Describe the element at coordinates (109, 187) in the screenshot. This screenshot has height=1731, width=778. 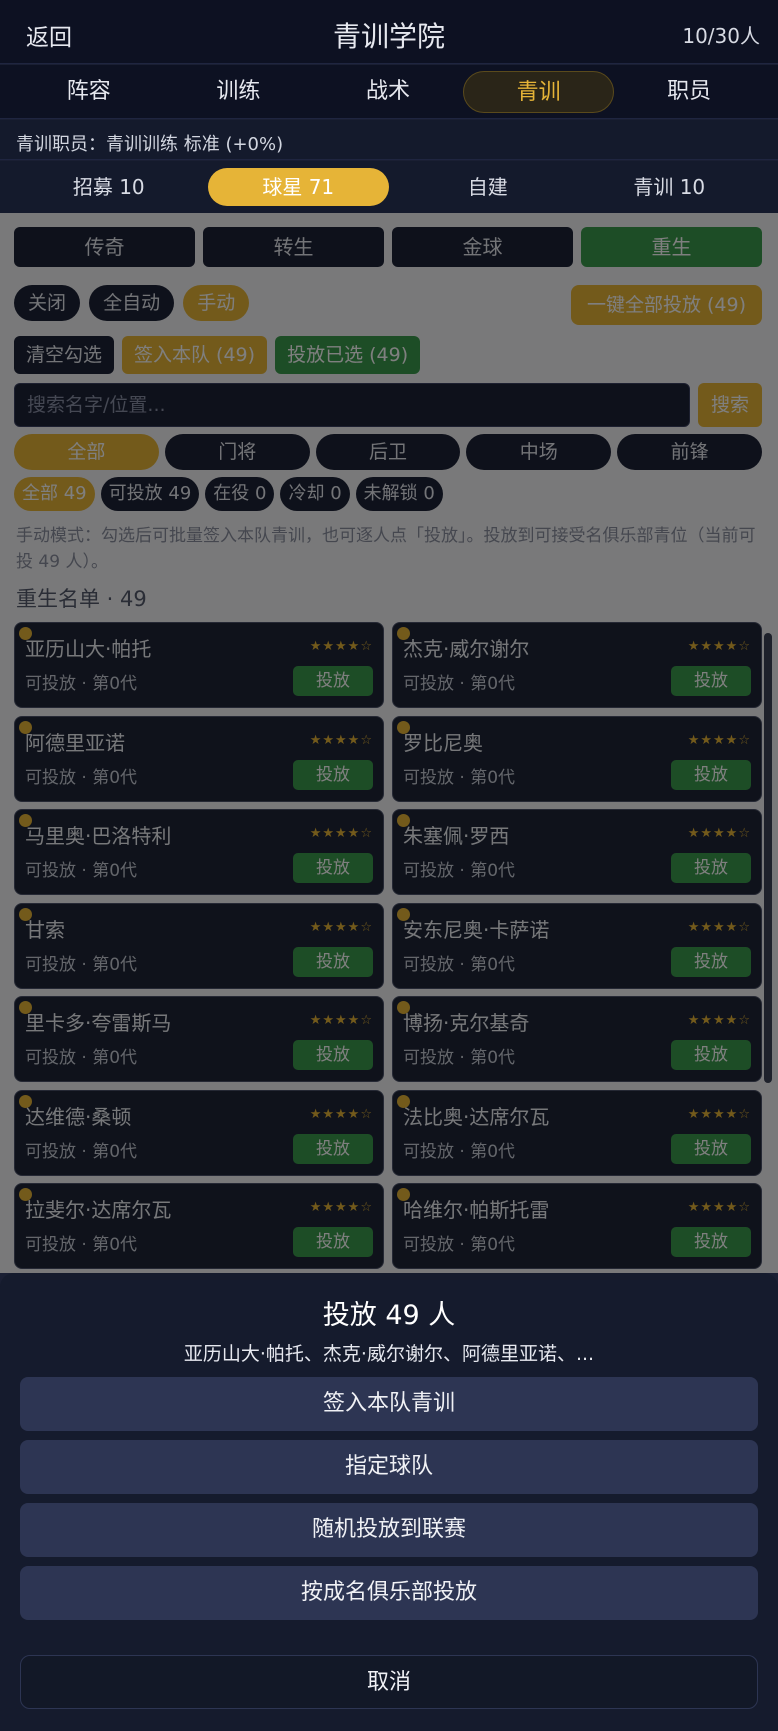
I see `subtab-recruit: 招募 10` at that location.